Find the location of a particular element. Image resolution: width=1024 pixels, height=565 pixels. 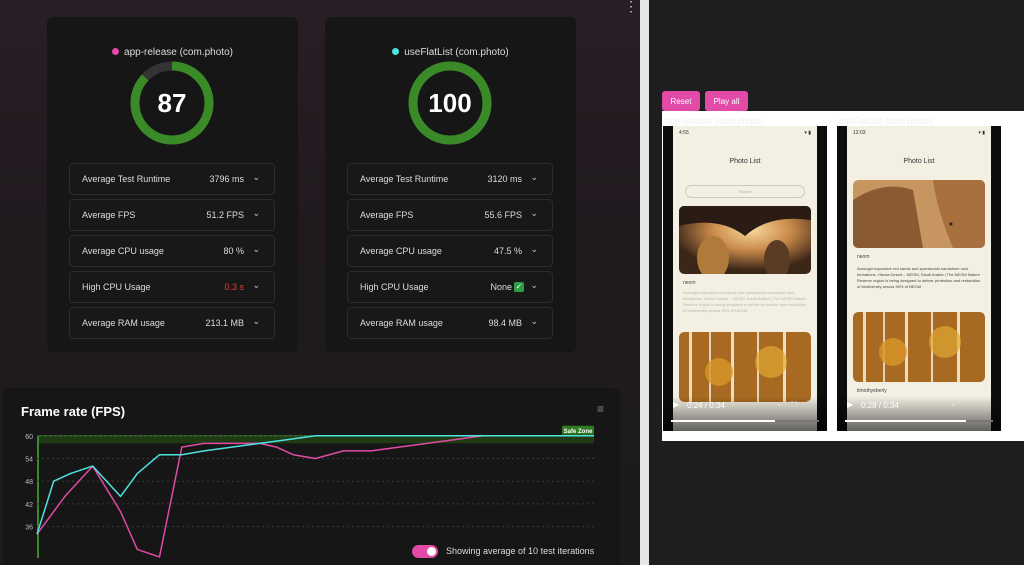

metric-test-runtime: Average Test Runtime 3120 ms ⌄ is located at coordinates (450, 179).